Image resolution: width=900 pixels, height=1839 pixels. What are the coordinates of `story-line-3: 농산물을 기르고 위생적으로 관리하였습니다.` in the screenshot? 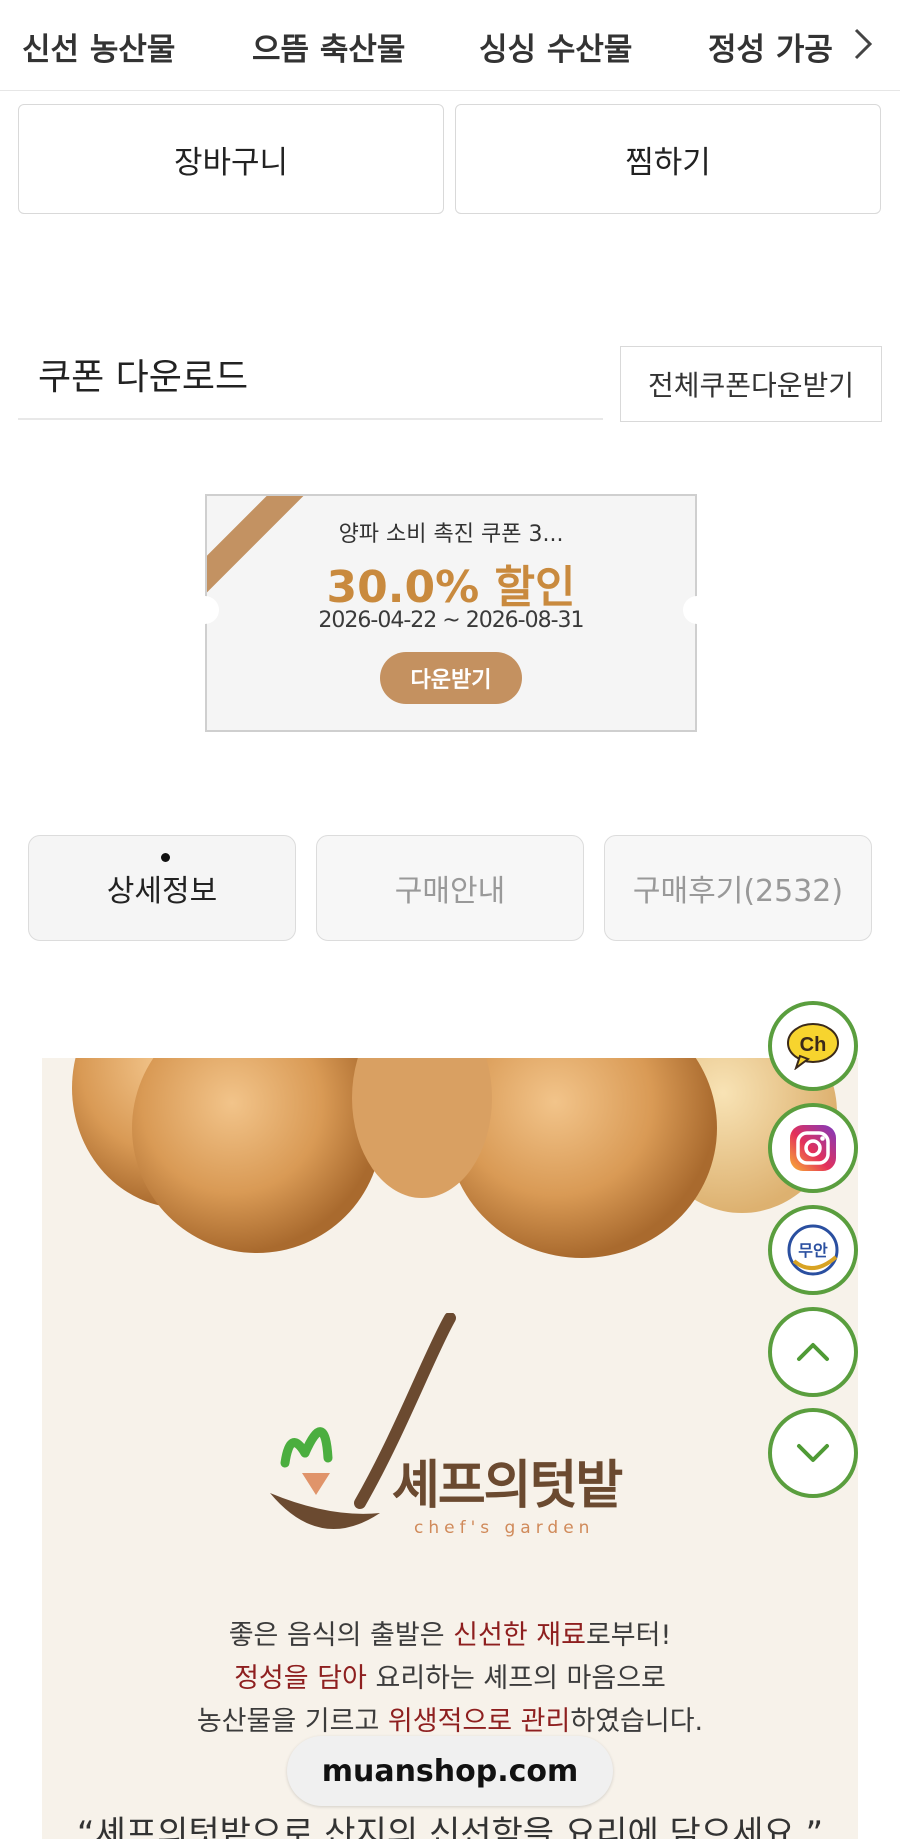 It's located at (450, 1718).